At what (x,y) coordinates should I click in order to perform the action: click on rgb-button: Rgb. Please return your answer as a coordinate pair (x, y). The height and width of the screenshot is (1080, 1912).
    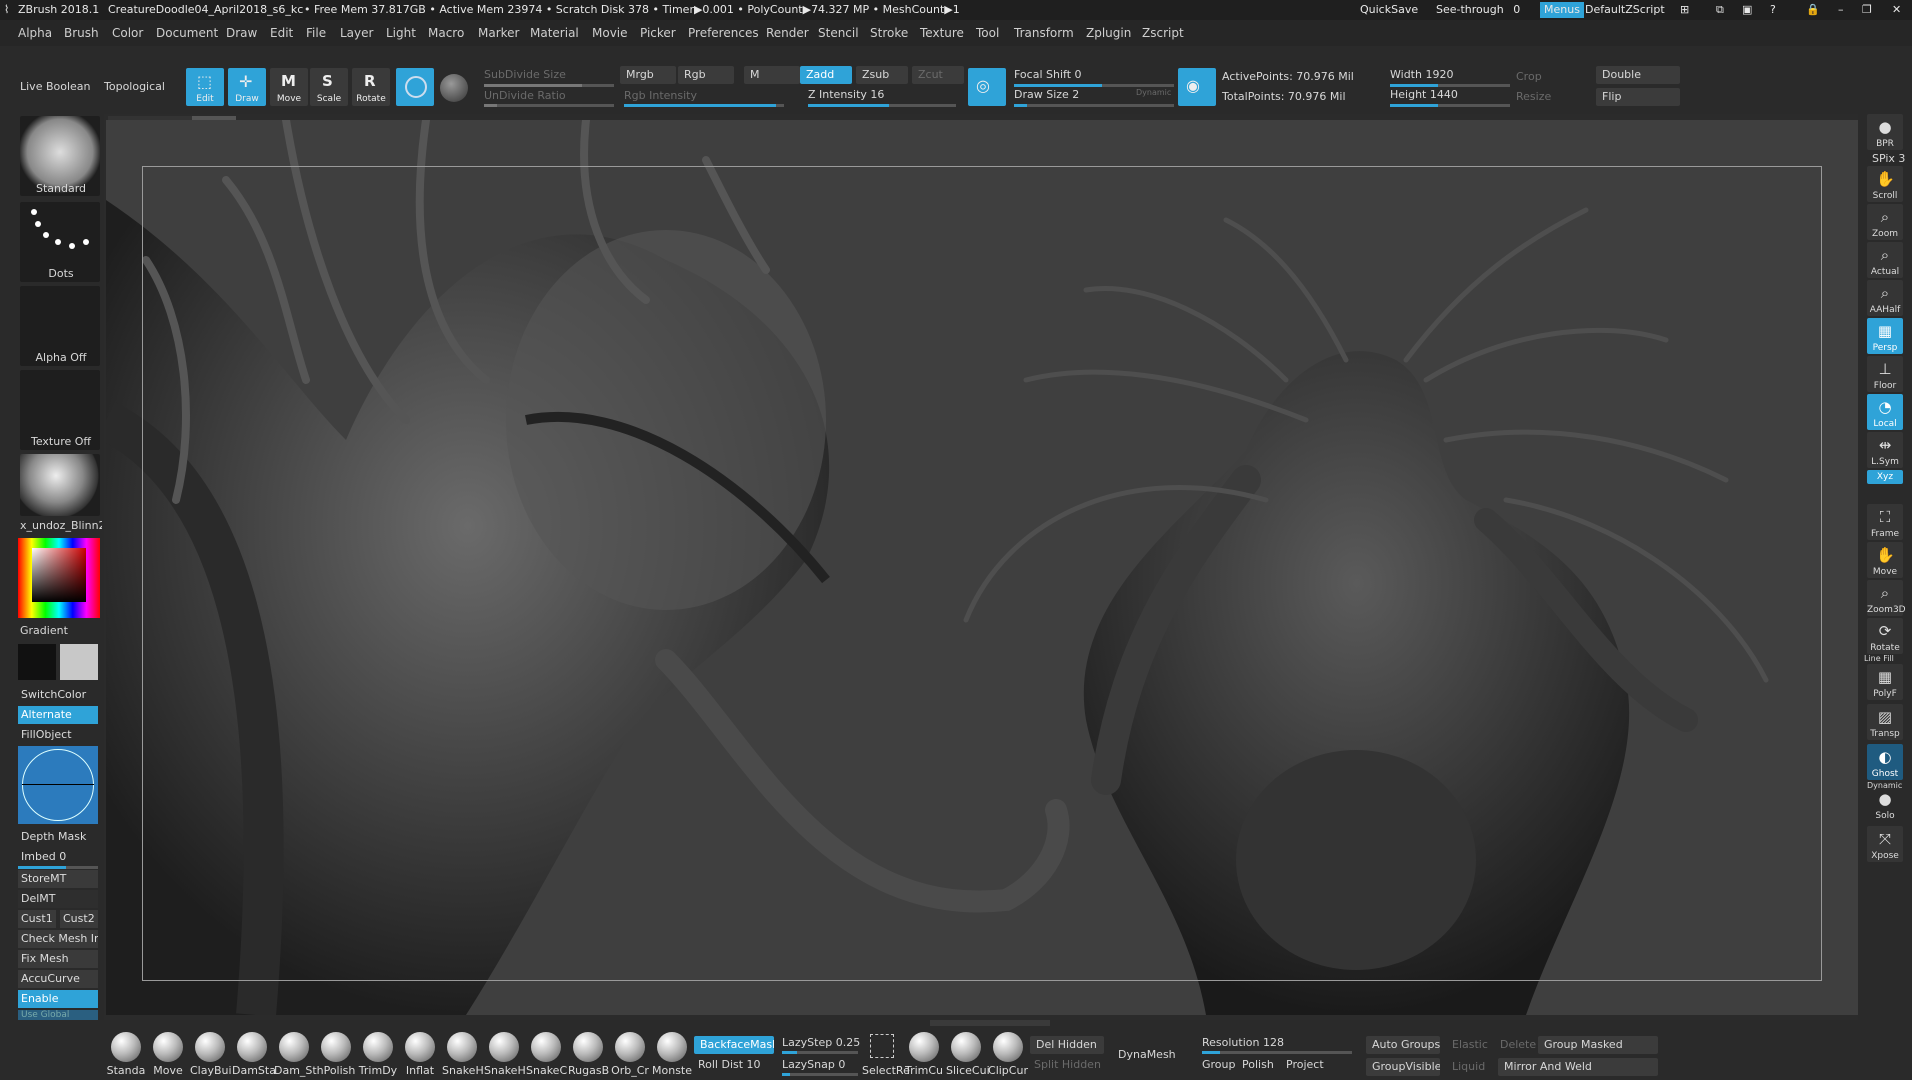
    Looking at the image, I should click on (706, 75).